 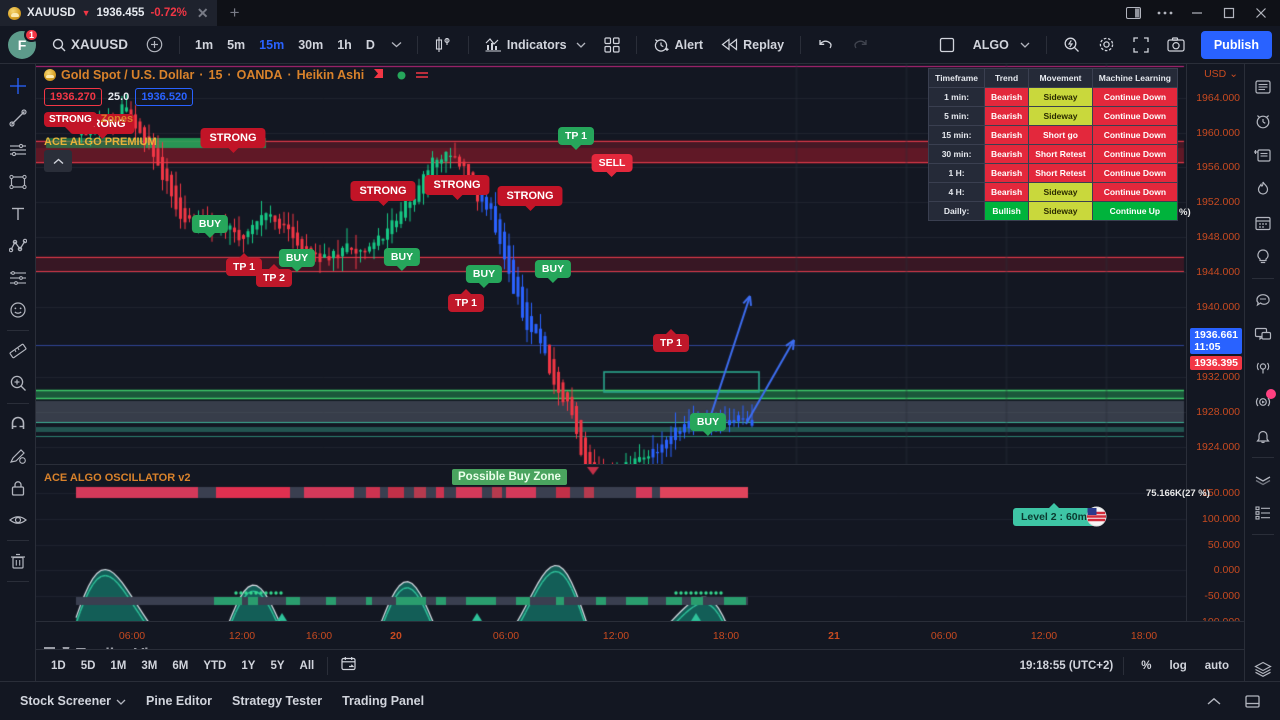 I want to click on cell-movement: Sideway, so click(x=1060, y=116).